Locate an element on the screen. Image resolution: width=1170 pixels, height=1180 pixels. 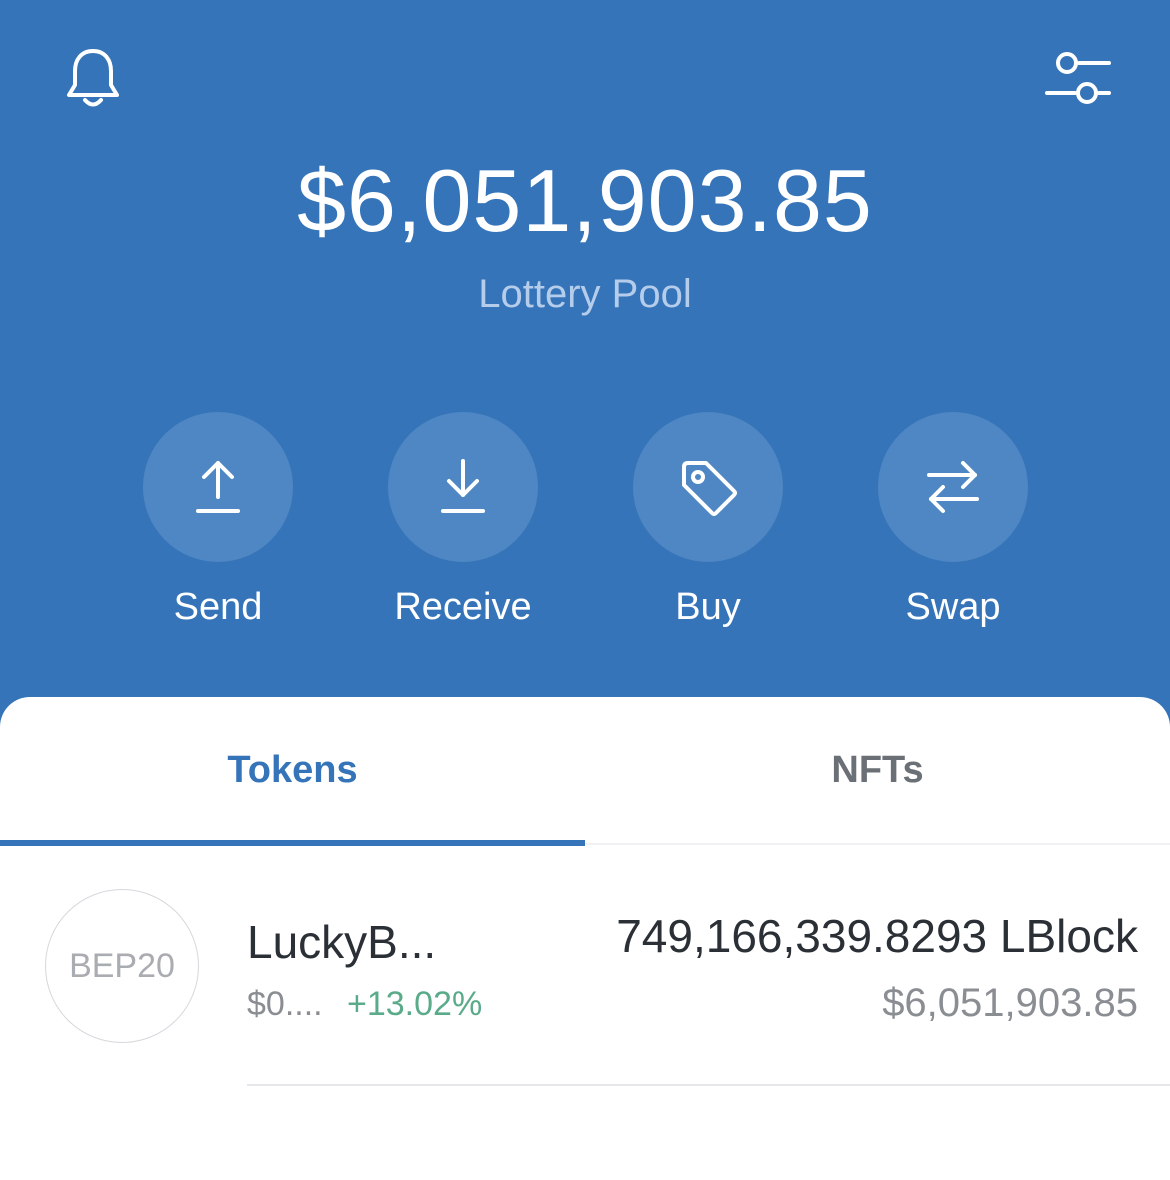
swap-icon is located at coordinates (953, 487).